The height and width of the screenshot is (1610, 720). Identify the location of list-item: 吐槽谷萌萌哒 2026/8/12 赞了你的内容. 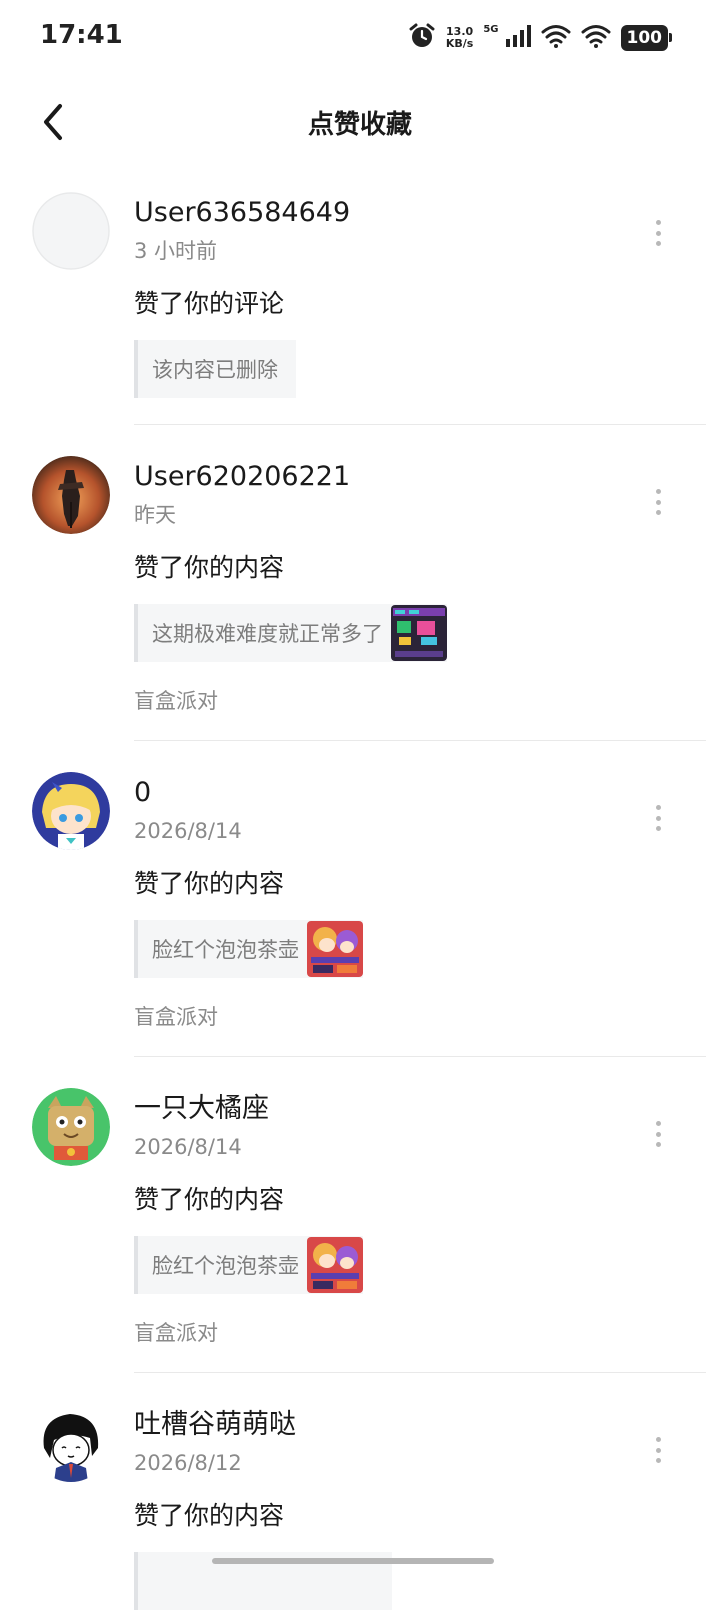
(360, 1491).